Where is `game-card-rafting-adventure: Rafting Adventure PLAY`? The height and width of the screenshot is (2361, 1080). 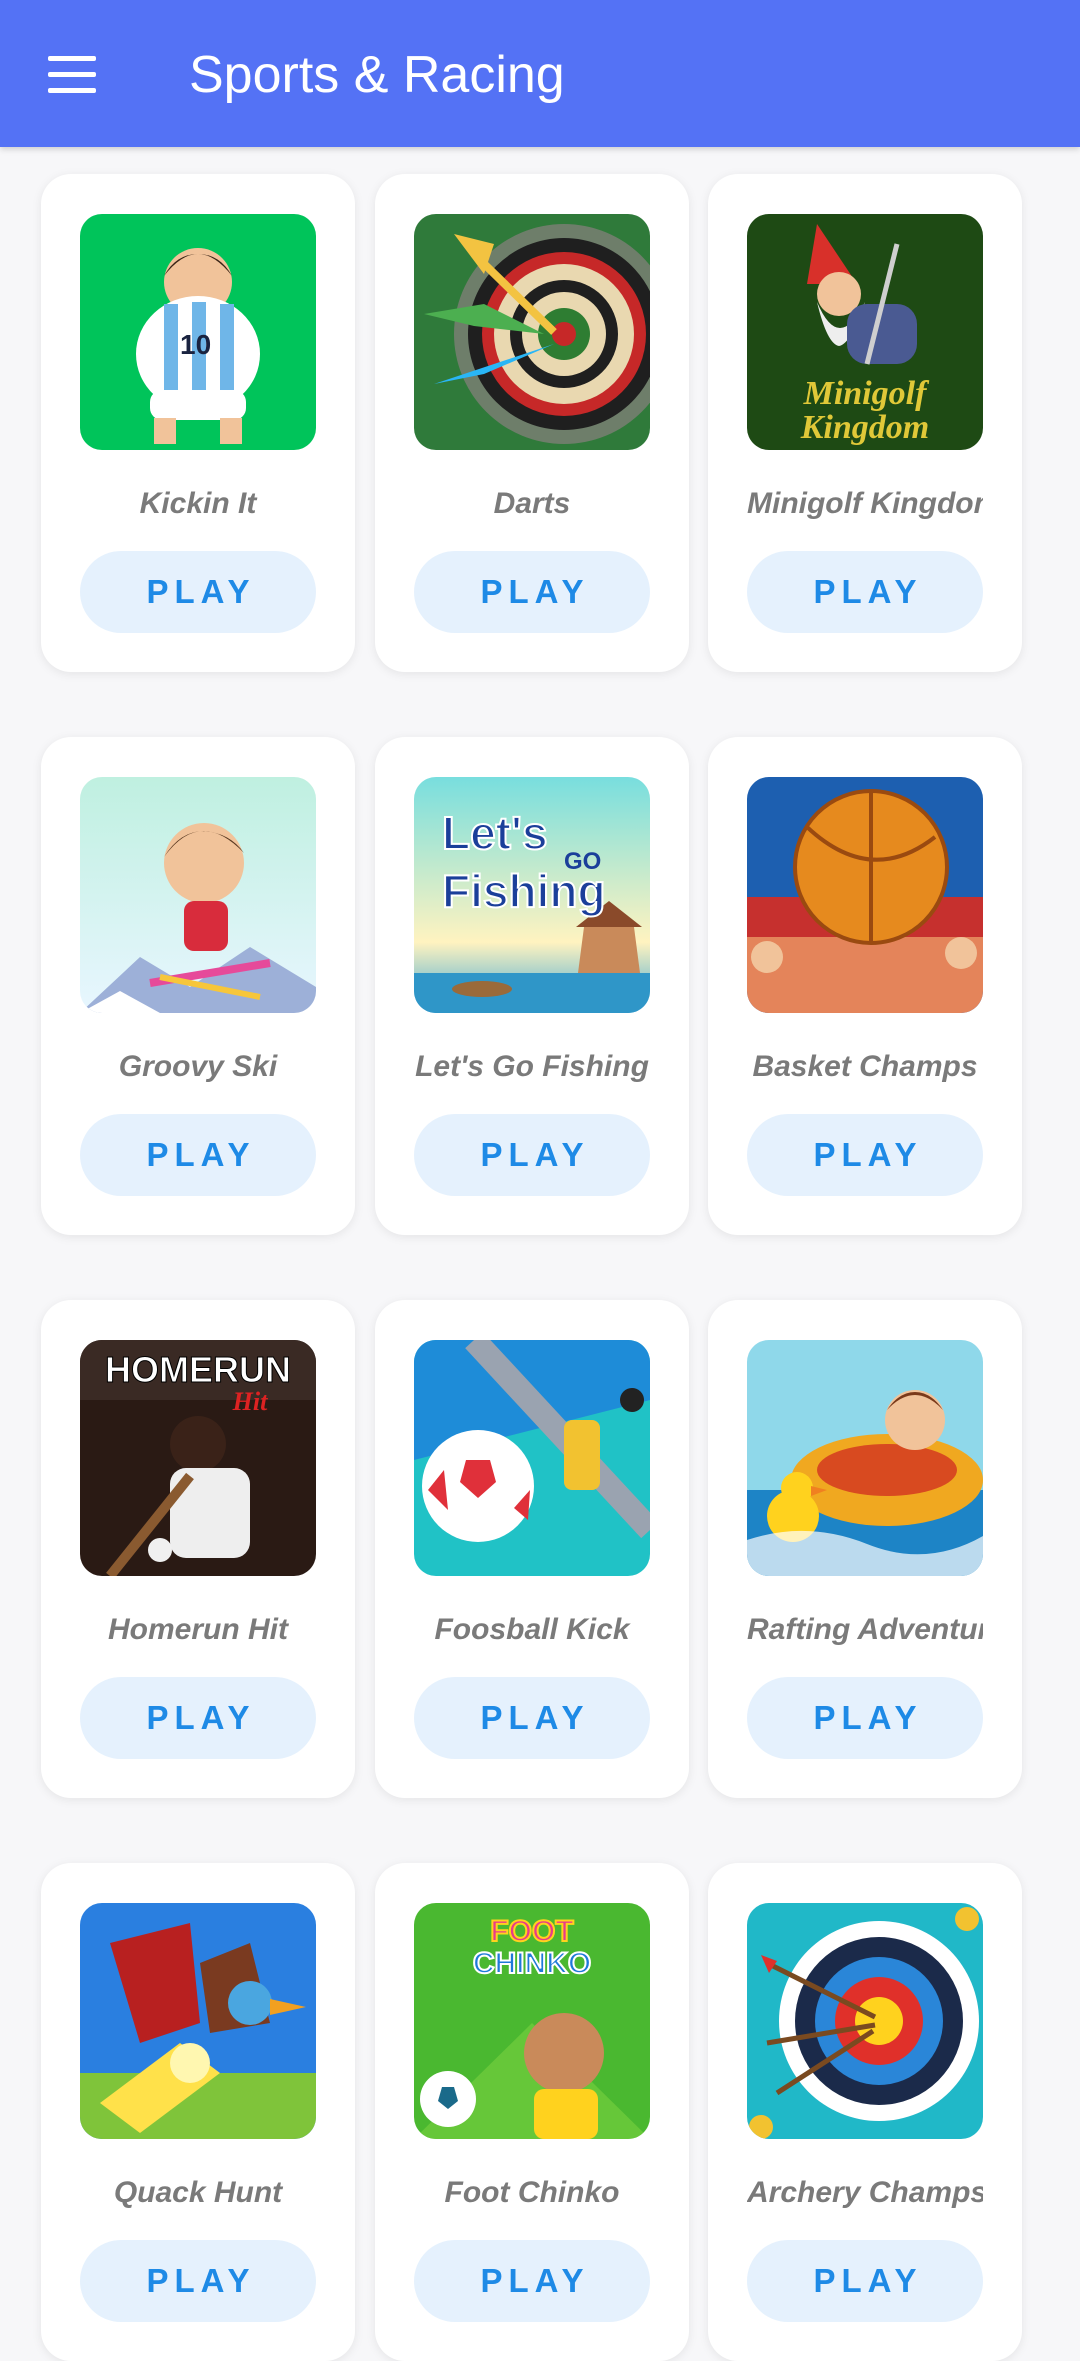 game-card-rafting-adventure: Rafting Adventure PLAY is located at coordinates (865, 1549).